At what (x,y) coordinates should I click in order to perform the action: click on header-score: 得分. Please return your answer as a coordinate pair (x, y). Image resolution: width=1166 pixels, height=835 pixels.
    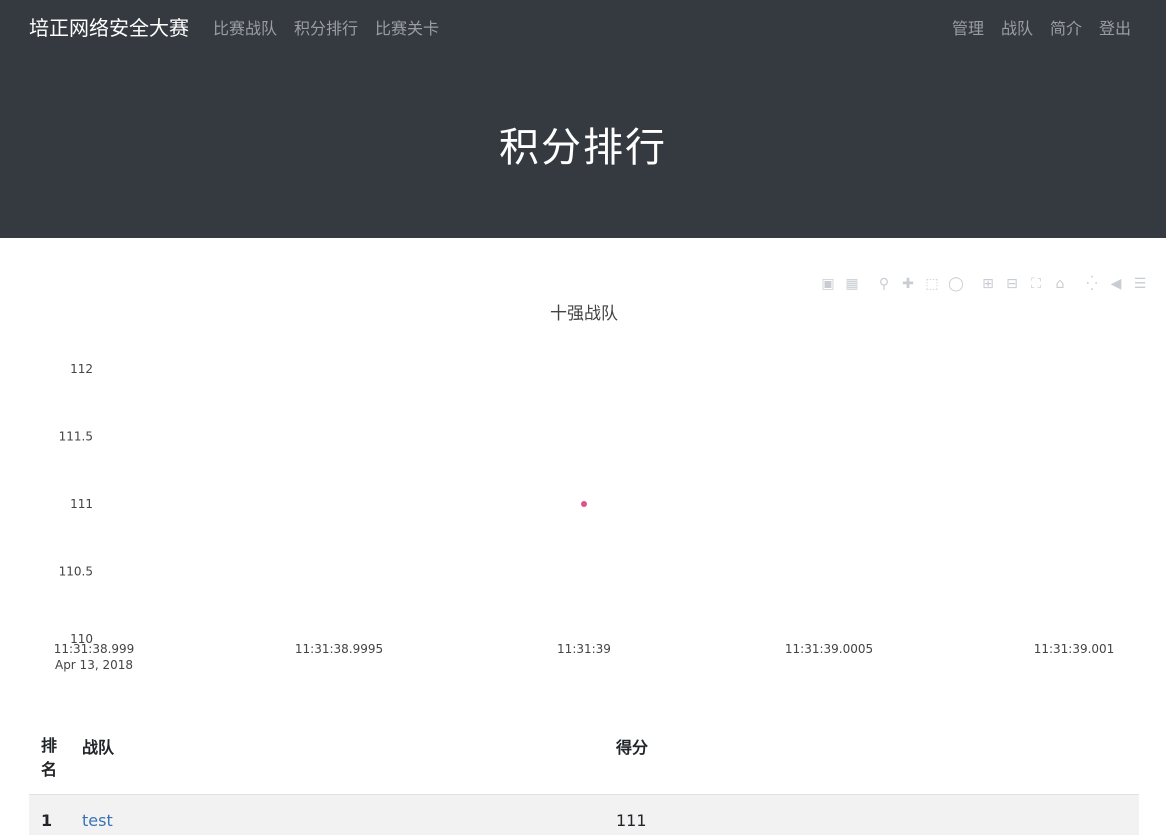
    Looking at the image, I should click on (871, 759).